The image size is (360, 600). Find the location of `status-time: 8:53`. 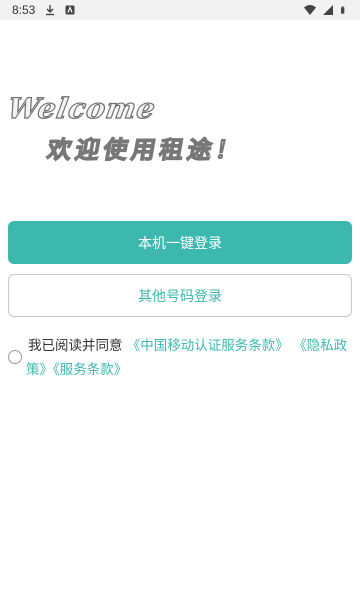

status-time: 8:53 is located at coordinates (24, 10).